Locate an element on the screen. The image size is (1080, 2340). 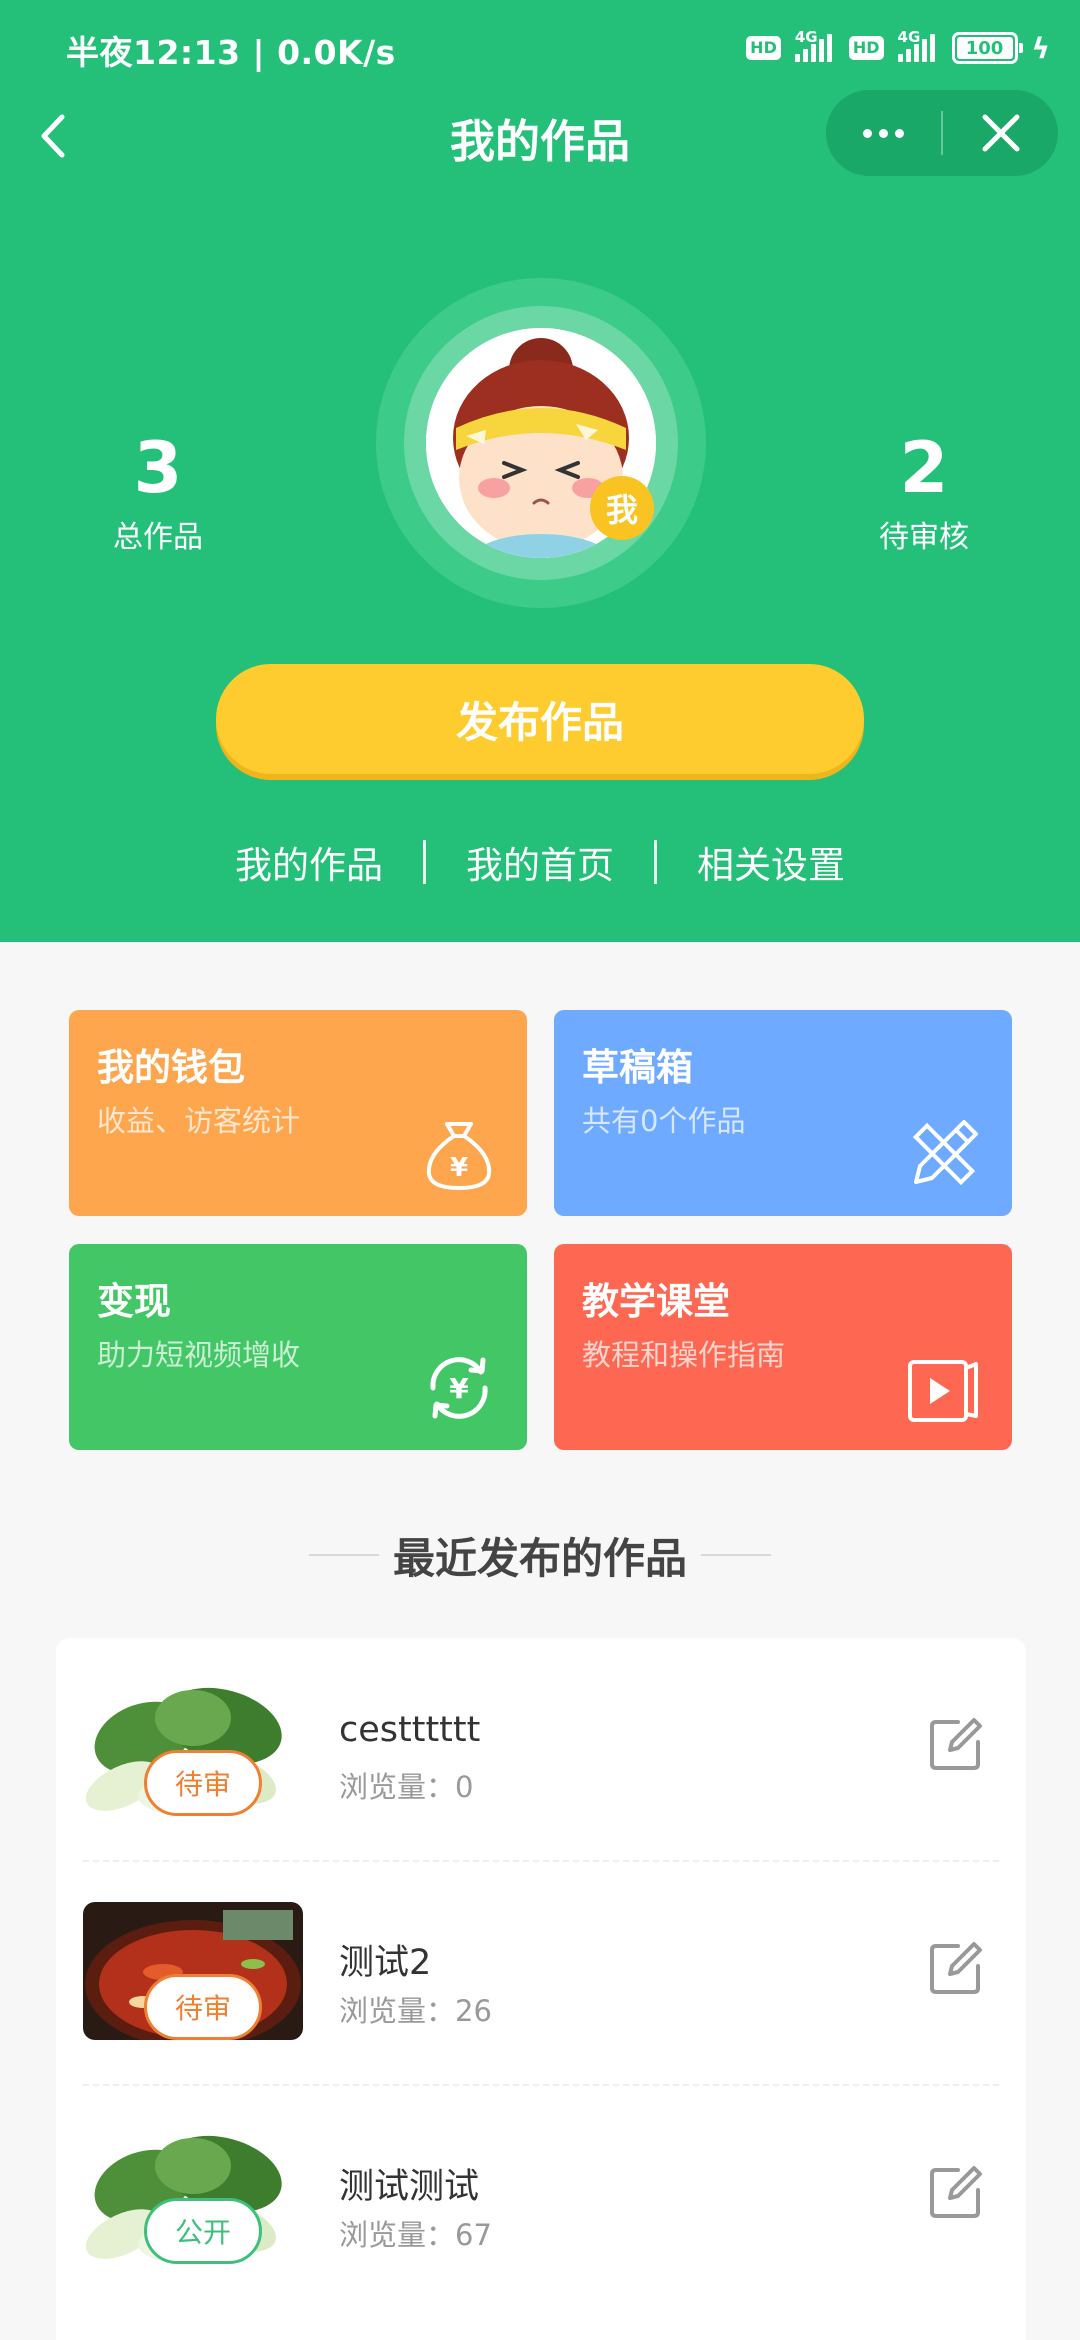
more-button is located at coordinates (883, 133).